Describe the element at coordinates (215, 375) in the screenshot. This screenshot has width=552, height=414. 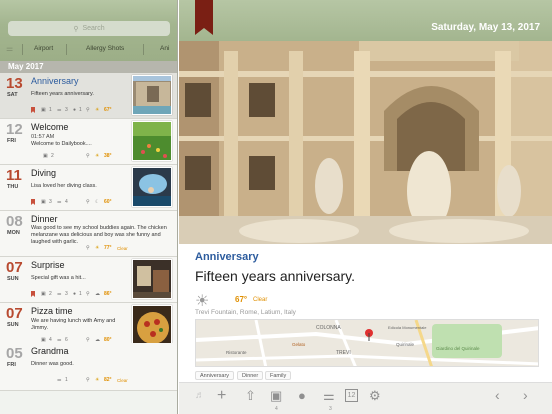
I see `tag-anniversary: Anniversary` at that location.